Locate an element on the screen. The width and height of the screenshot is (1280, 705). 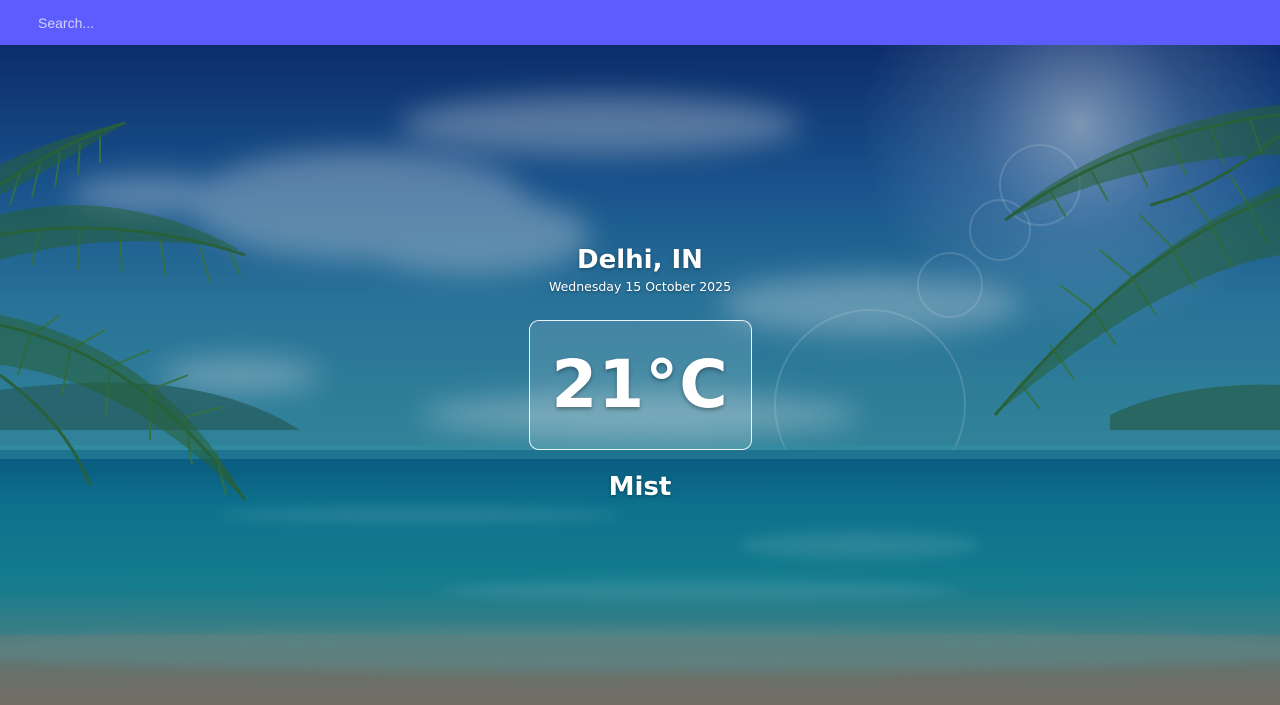
current-date: Wednesday 15 October 2025 is located at coordinates (640, 286).